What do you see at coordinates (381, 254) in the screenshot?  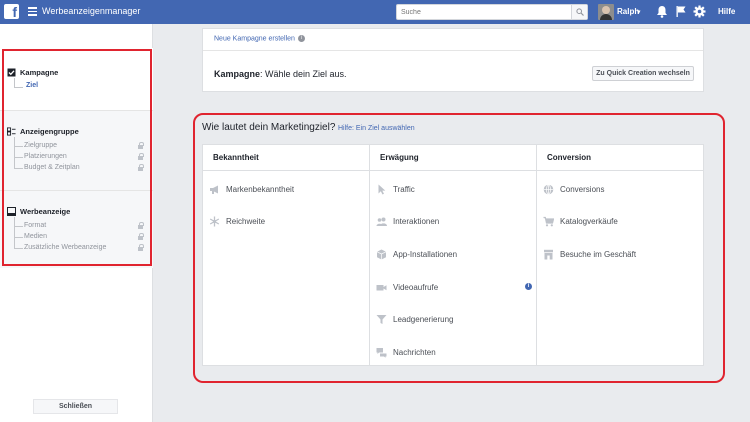 I see `box-icon` at bounding box center [381, 254].